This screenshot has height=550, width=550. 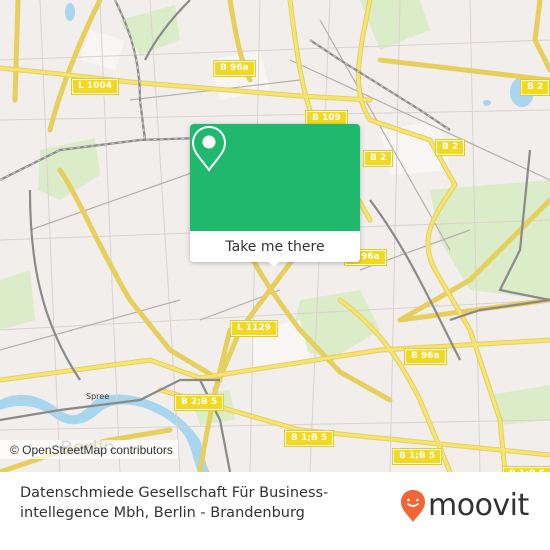 I want to click on moovit-wordmark: moovit, so click(x=478, y=505).